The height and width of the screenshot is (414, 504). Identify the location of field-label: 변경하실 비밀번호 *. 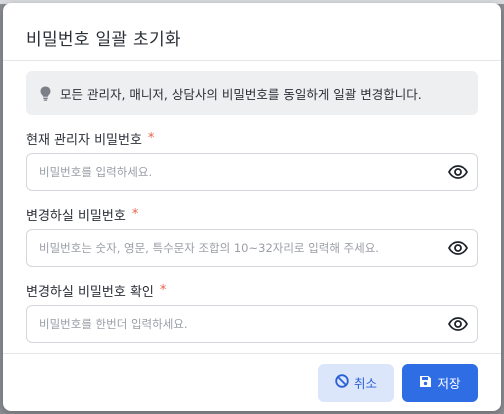
(252, 214).